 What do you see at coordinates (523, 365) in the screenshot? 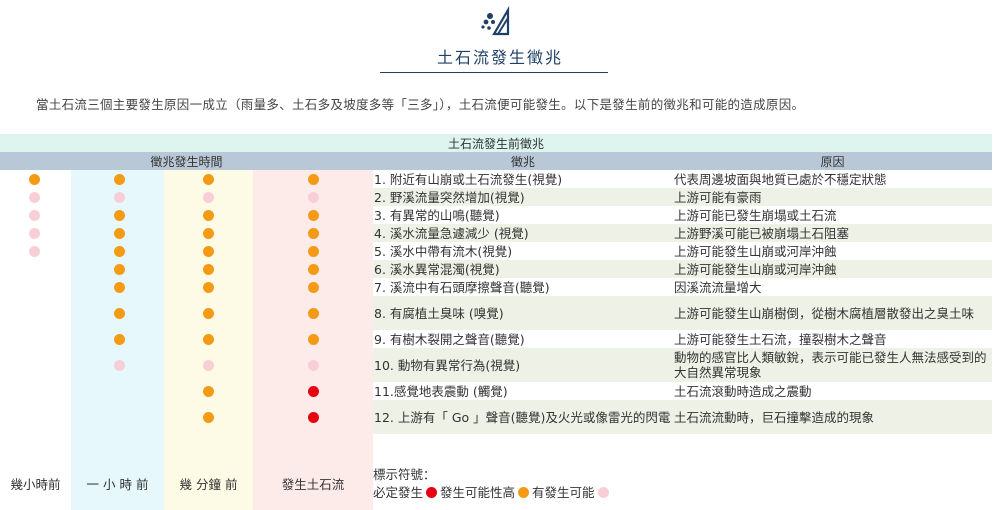
I see `sign-cell: 10. 動物有異常行為(視覺)` at bounding box center [523, 365].